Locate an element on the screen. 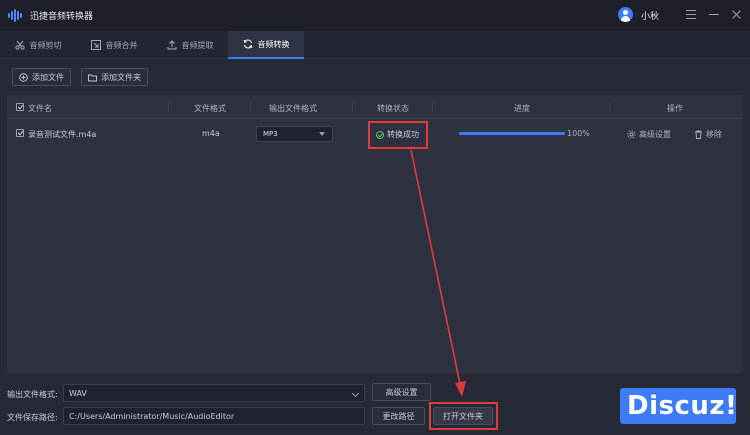  add-file-button: 添加文件 is located at coordinates (41, 77).